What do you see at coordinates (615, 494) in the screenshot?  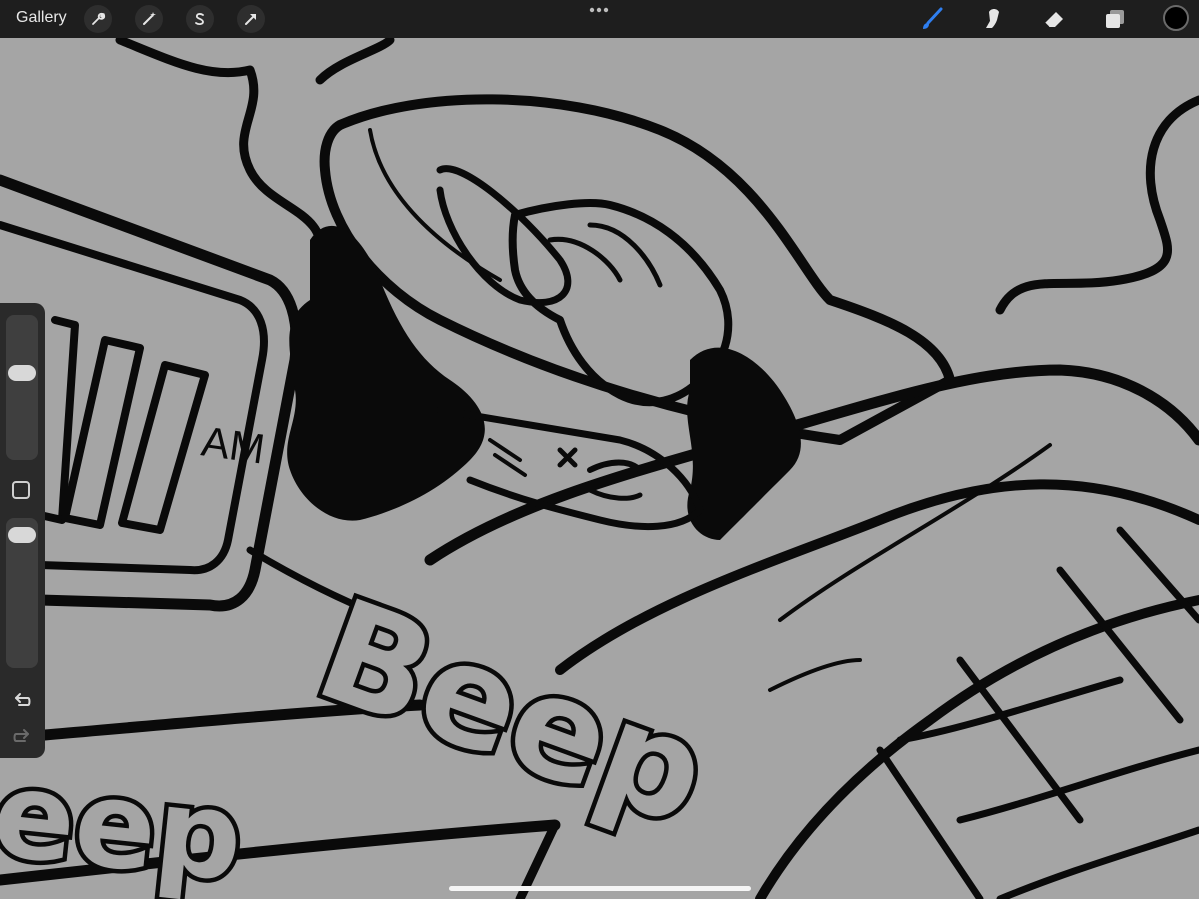 I see `gritted-teeth` at bounding box center [615, 494].